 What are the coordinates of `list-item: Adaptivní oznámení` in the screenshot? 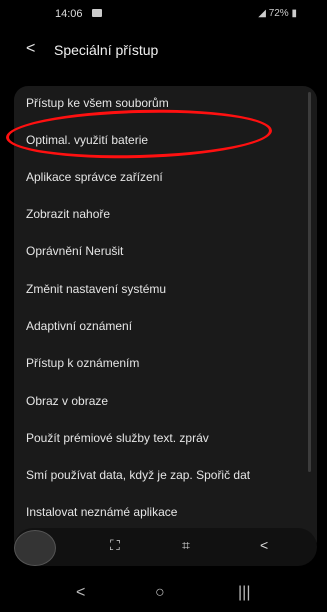 It's located at (79, 326).